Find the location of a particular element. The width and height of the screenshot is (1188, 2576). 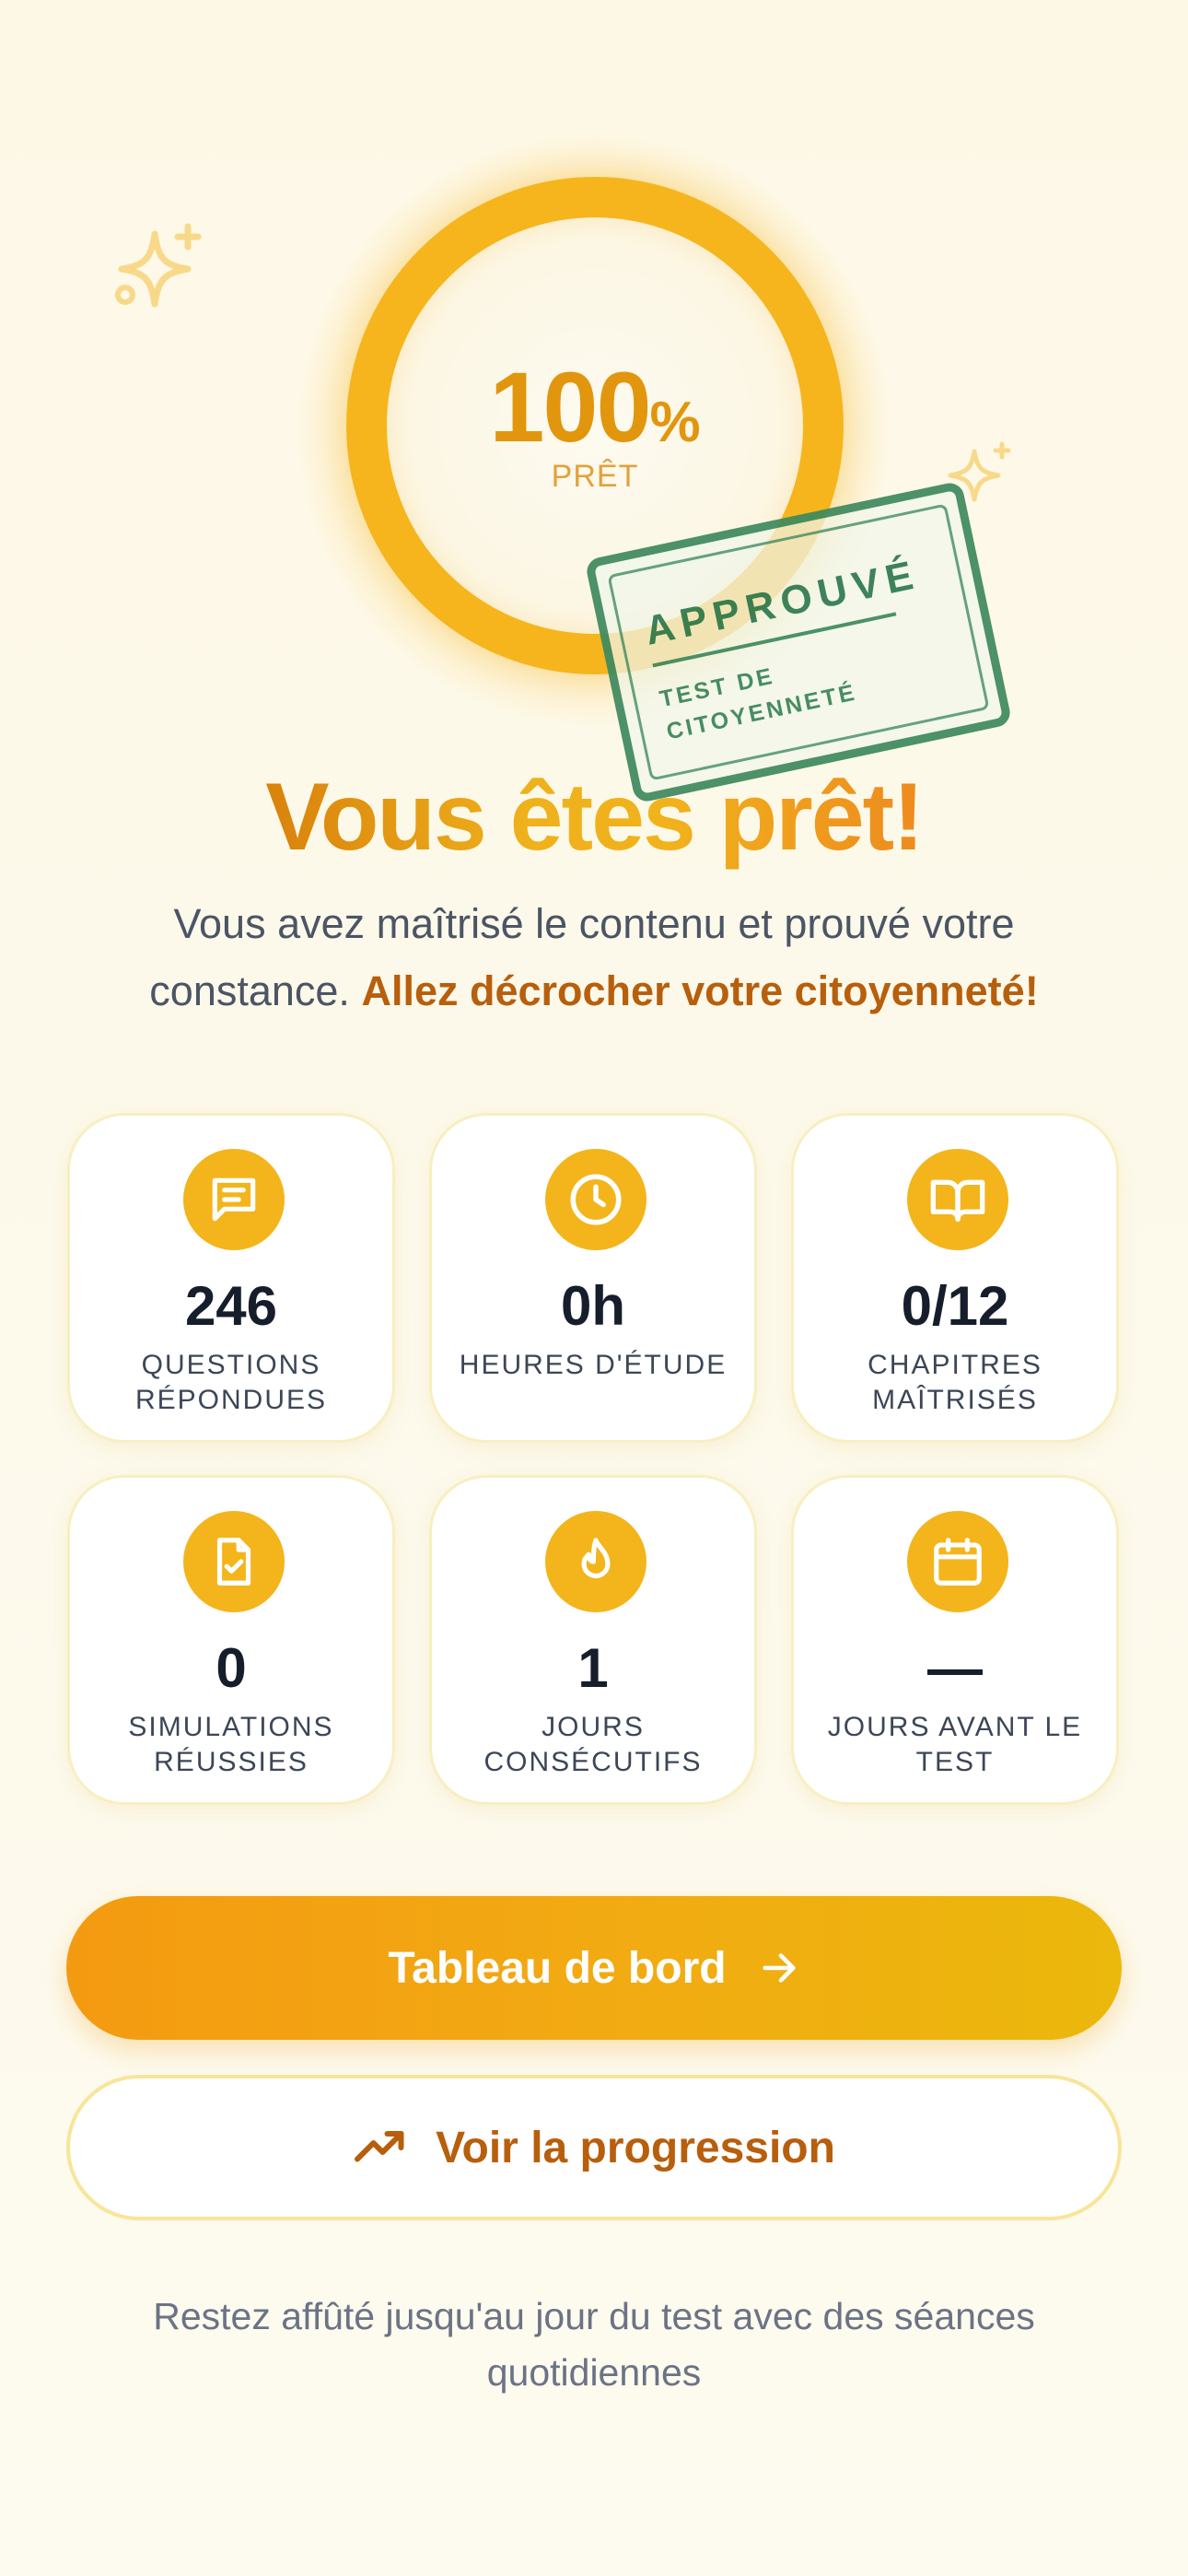

arrow-right-icon is located at coordinates (779, 1968).